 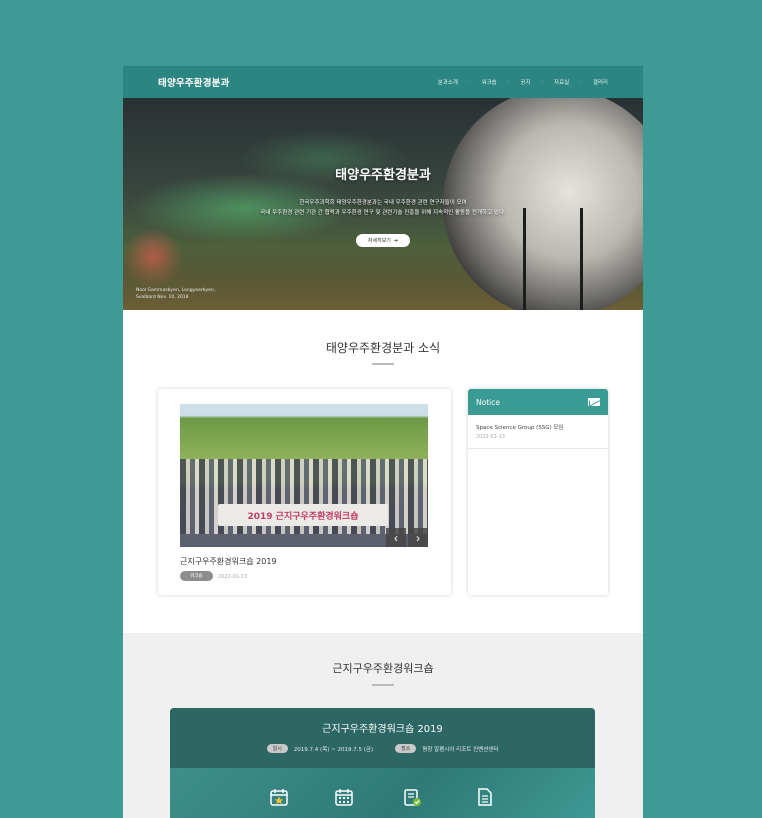 I want to click on hero-title: 태양우주환경분과, so click(x=383, y=175).